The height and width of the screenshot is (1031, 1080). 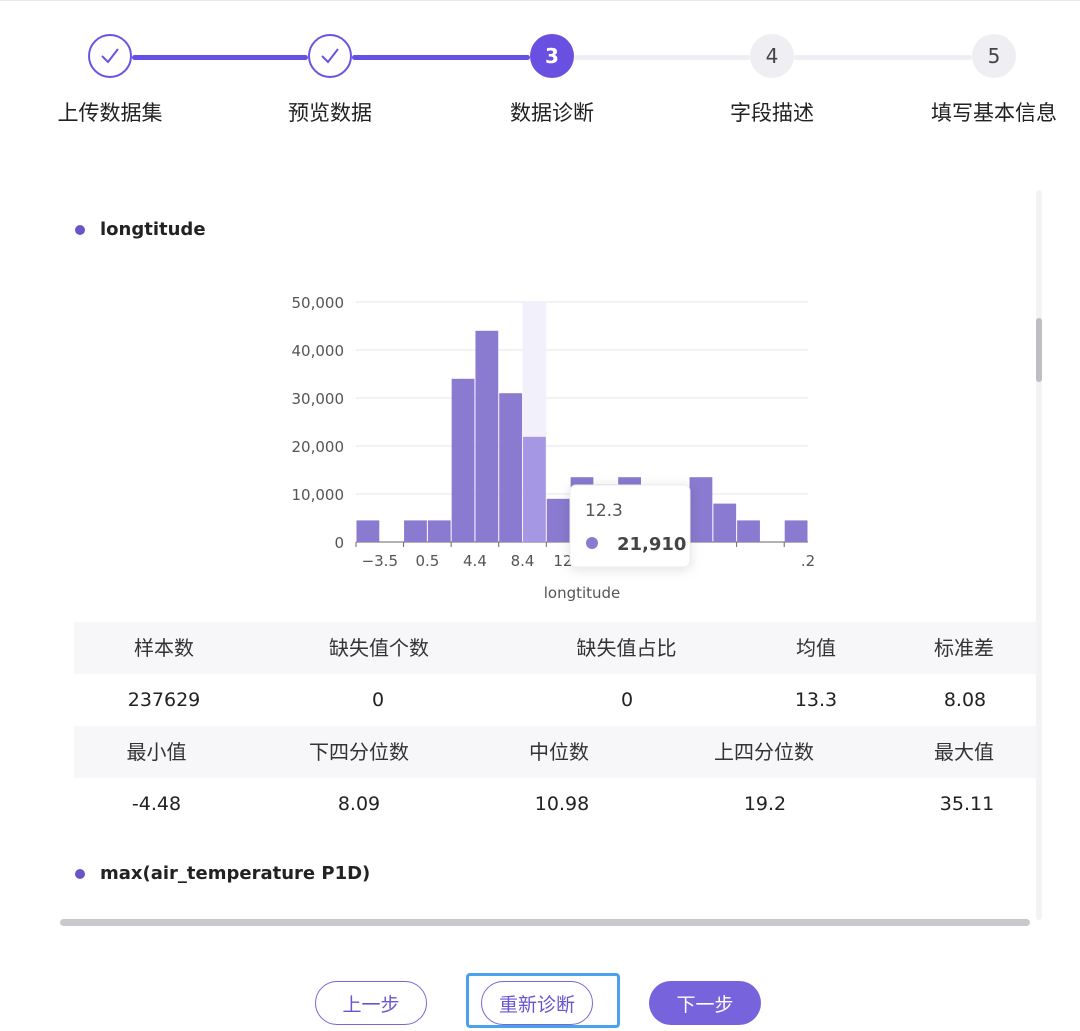 I want to click on progress-stepper: 3 4 5 上传数据集 预览数据 数据诊断 字段描述 填写基本信息, so click(x=540, y=70).